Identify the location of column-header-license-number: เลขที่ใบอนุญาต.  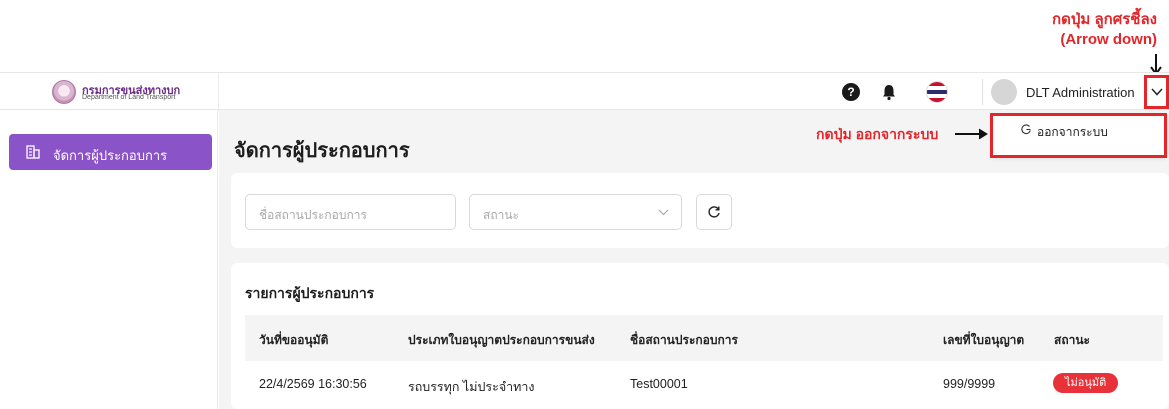
(983, 340).